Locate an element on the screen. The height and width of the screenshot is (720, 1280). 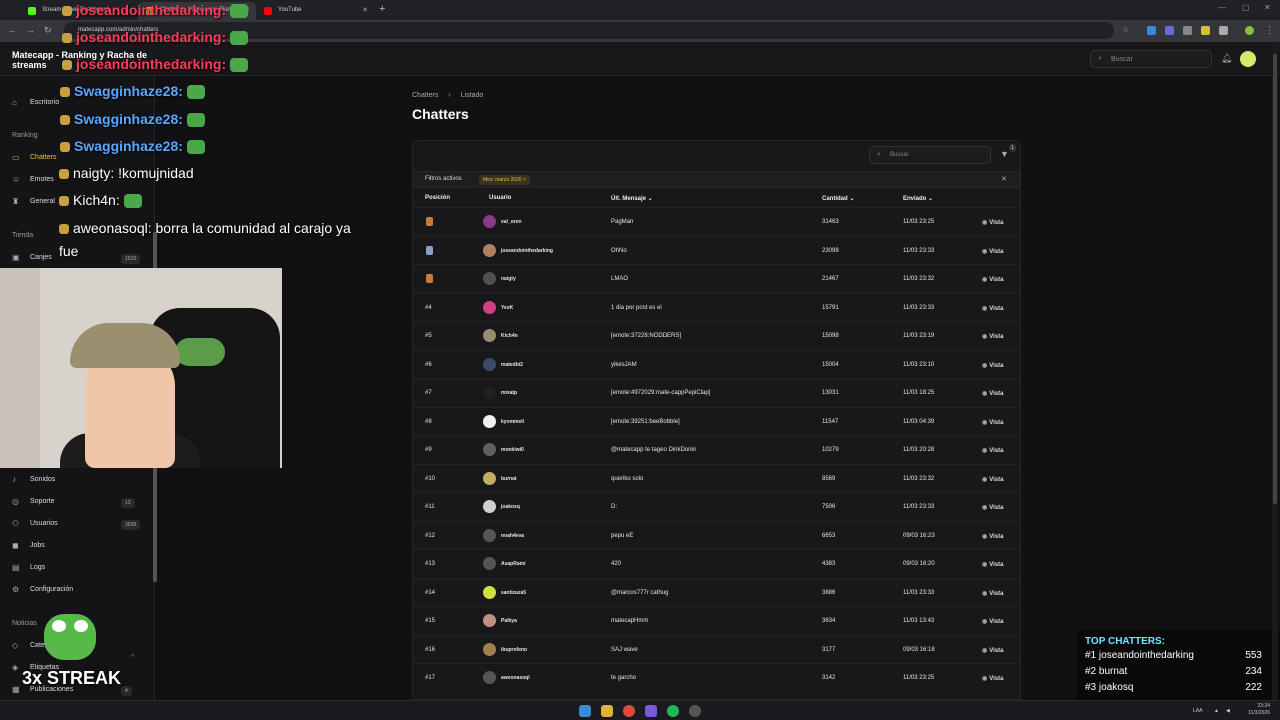
sidebar-item-sonidos: ♪ Sonidos is located at coordinates (33, 480).